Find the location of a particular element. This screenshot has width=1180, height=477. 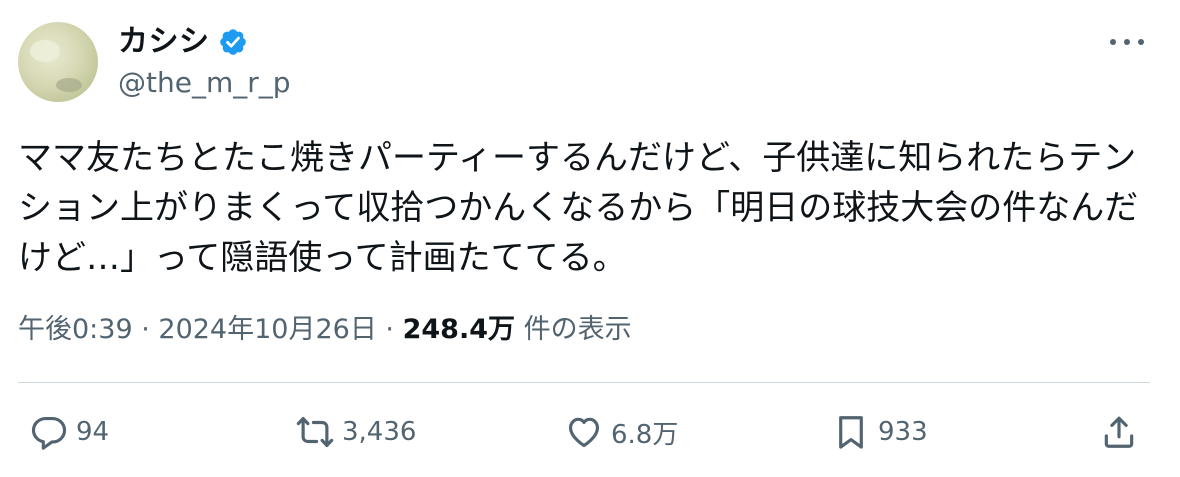

more-horizontal-icon is located at coordinates (1127, 42).